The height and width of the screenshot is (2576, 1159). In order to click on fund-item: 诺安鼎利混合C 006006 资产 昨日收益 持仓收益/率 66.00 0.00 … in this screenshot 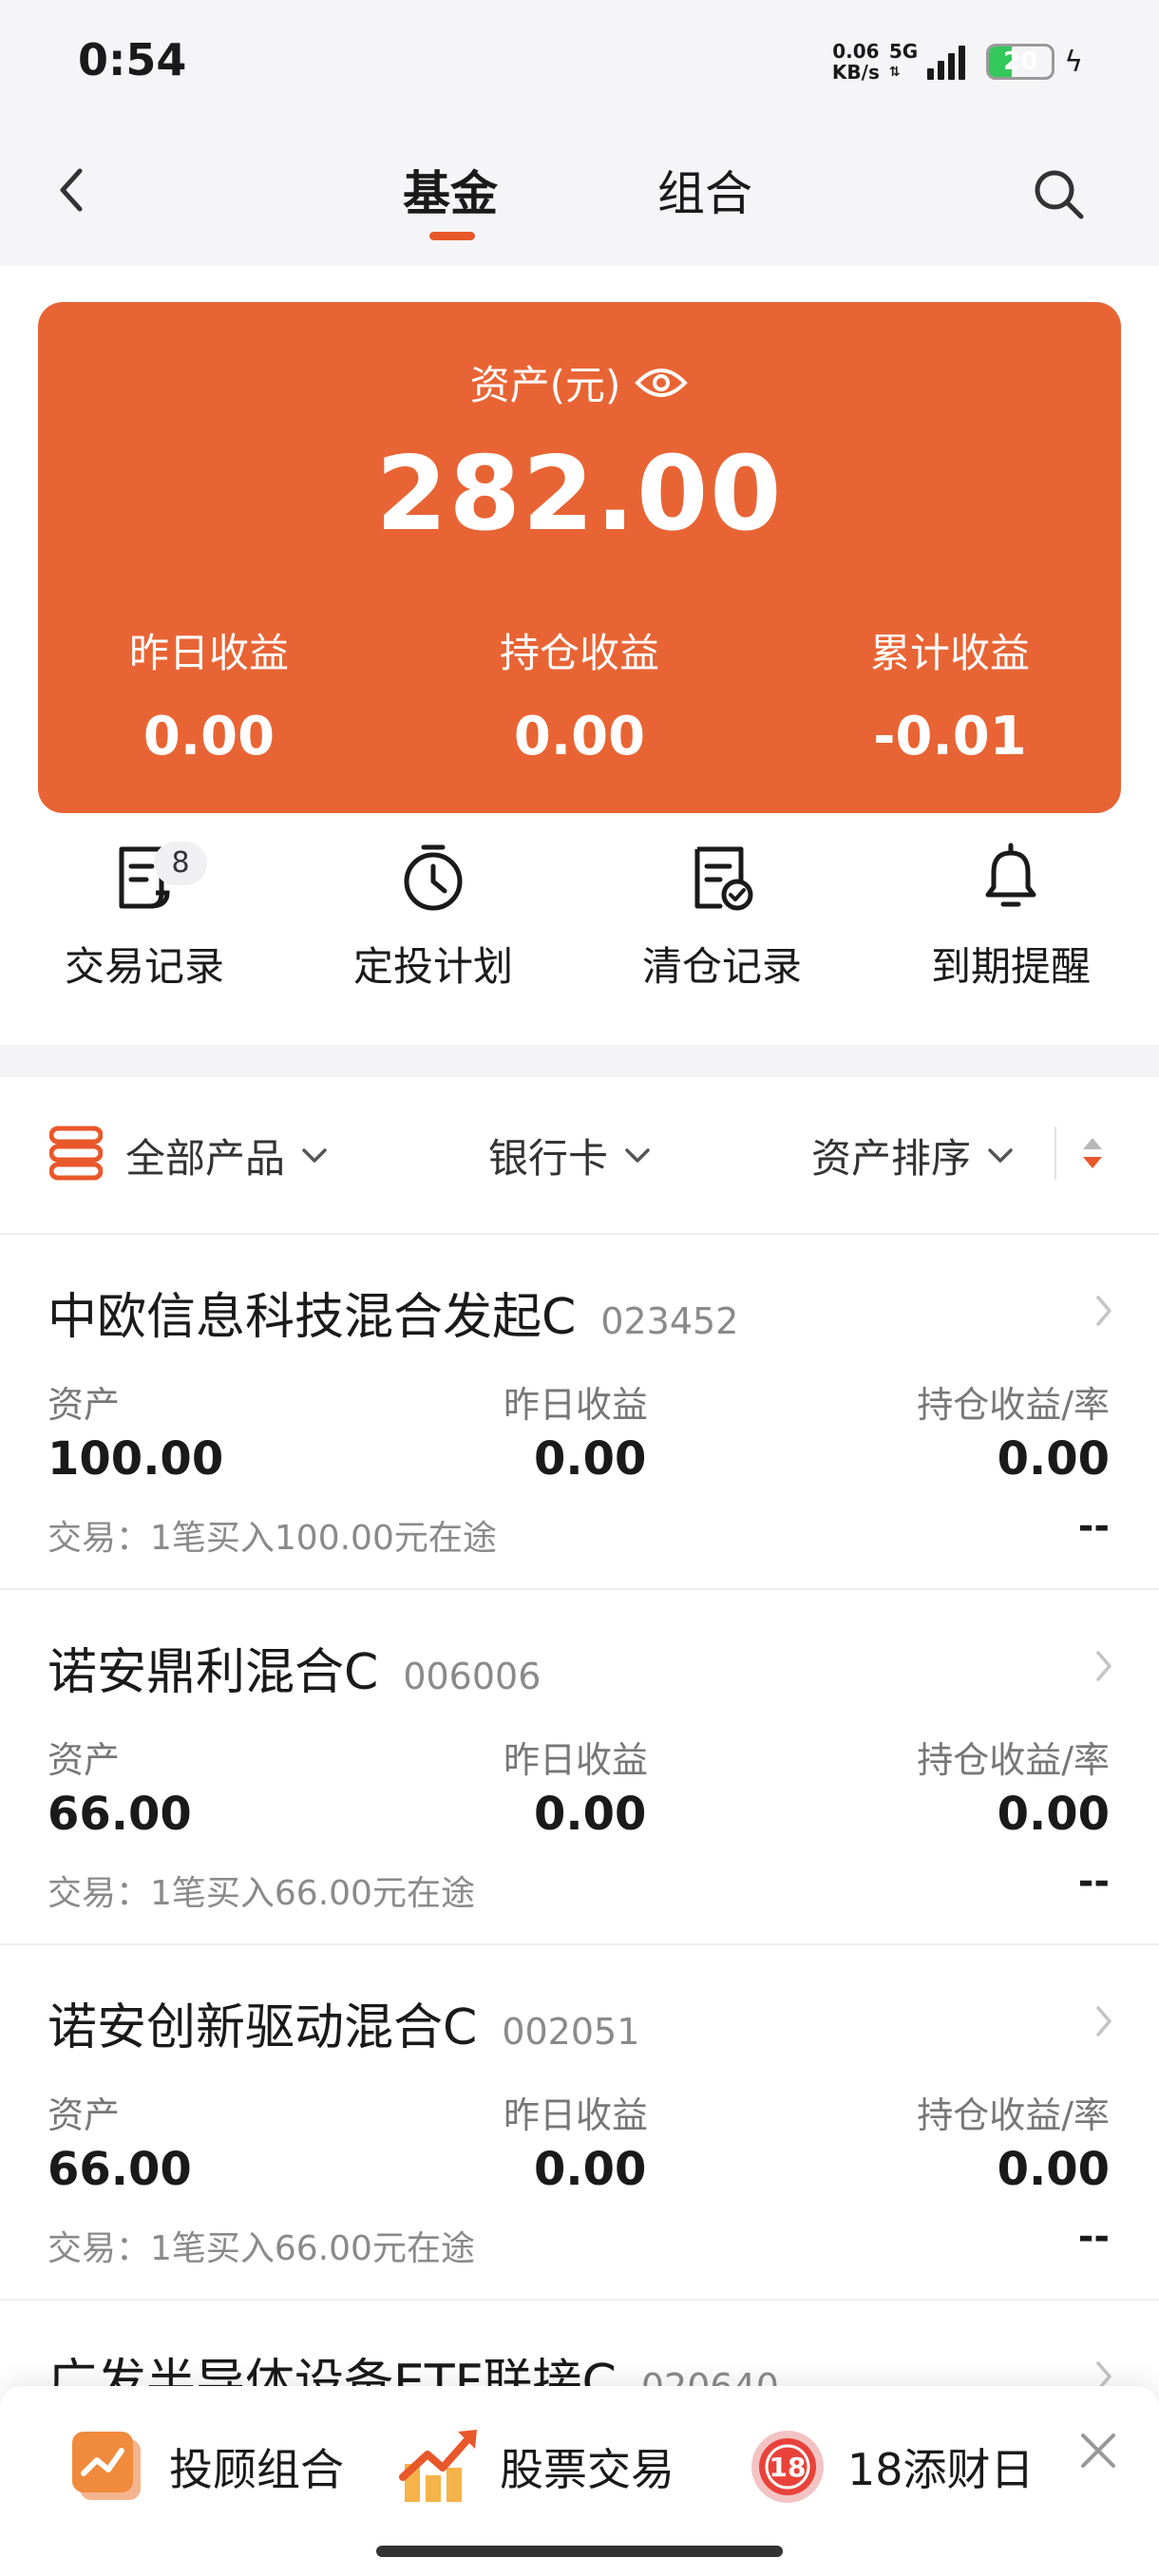, I will do `click(579, 1767)`.